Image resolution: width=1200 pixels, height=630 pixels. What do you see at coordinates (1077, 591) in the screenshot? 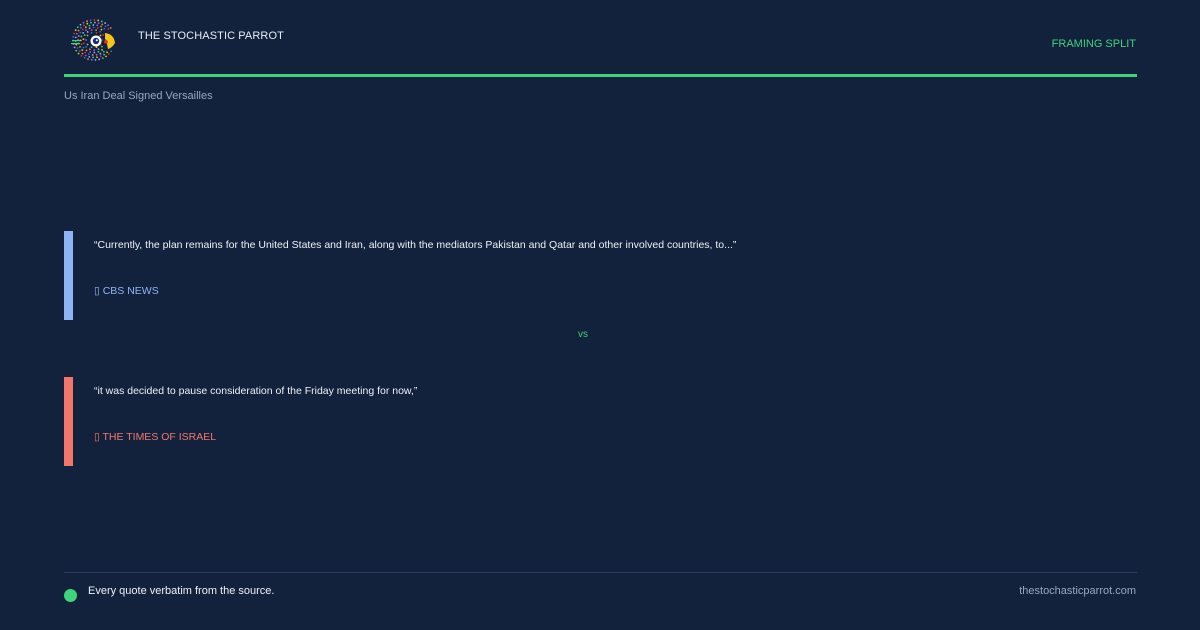
I see `site-link: thestochasticparrot.com` at bounding box center [1077, 591].